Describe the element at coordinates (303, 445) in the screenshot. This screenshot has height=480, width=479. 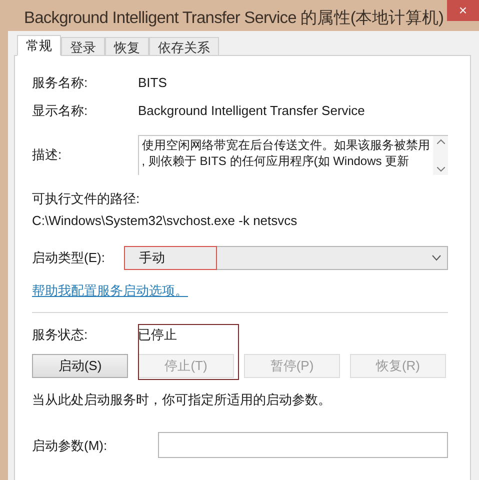
I see `start-parameters-field` at that location.